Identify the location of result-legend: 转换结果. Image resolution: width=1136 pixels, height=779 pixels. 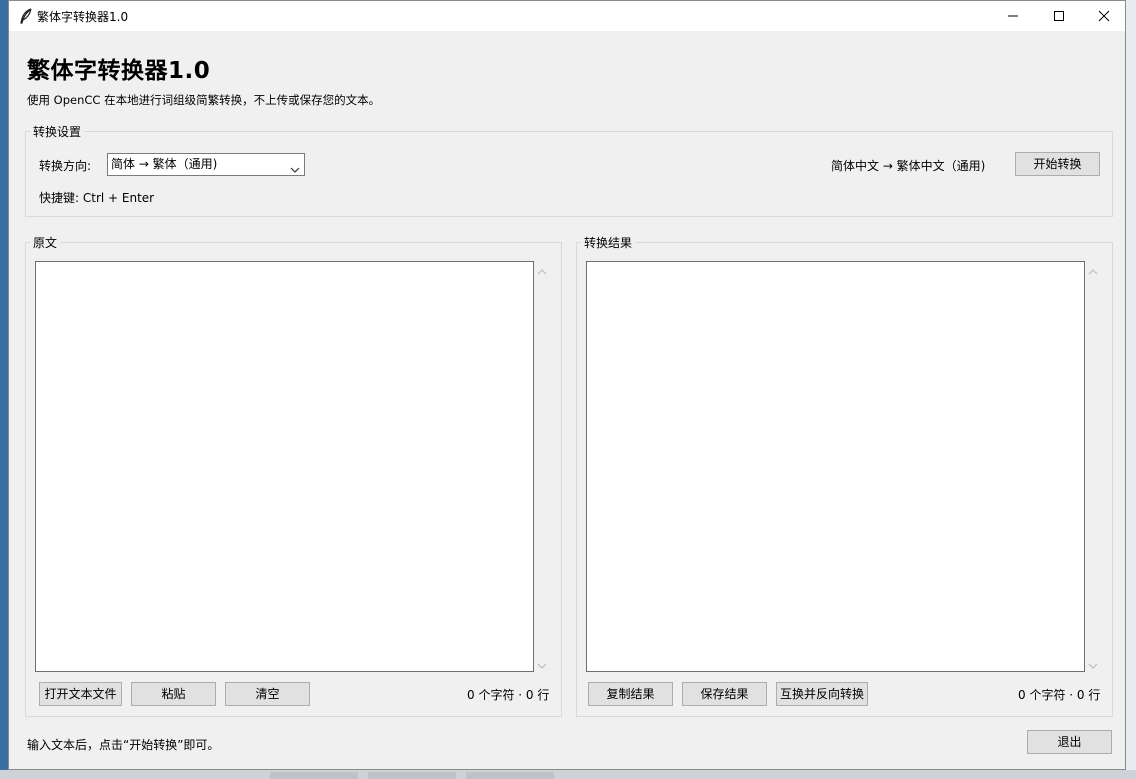
(608, 242).